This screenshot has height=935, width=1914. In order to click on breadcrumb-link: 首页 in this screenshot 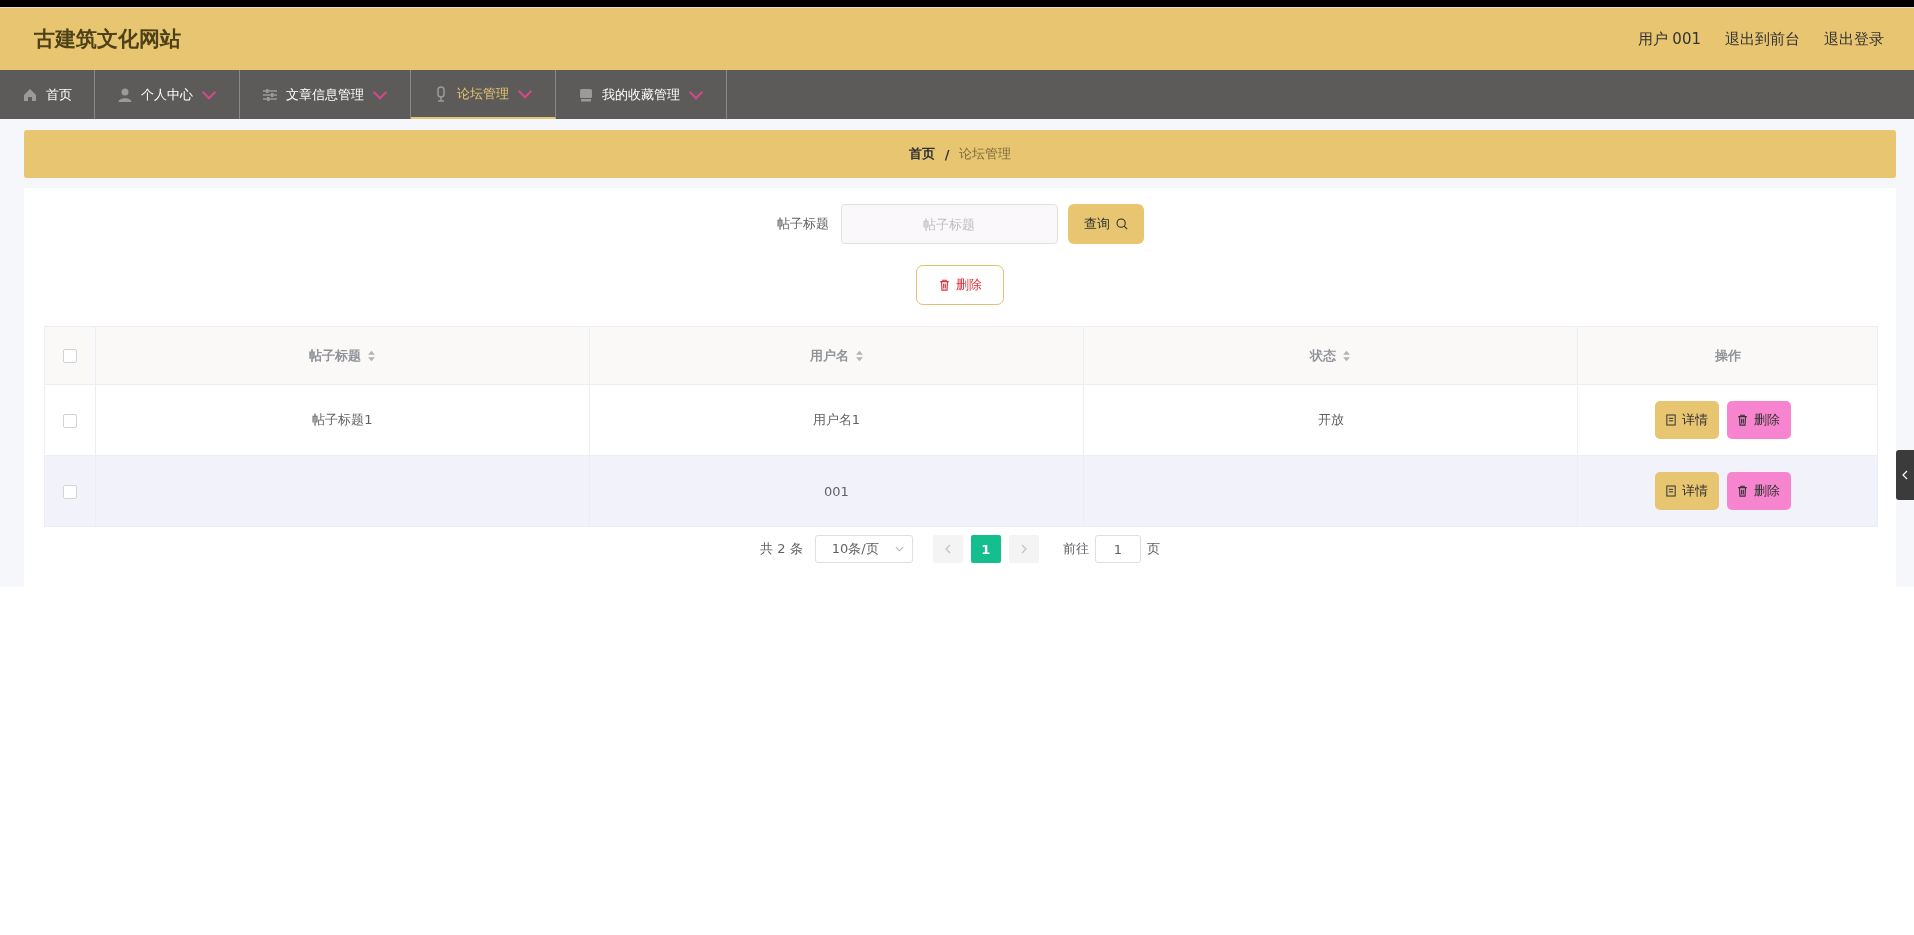, I will do `click(921, 154)`.